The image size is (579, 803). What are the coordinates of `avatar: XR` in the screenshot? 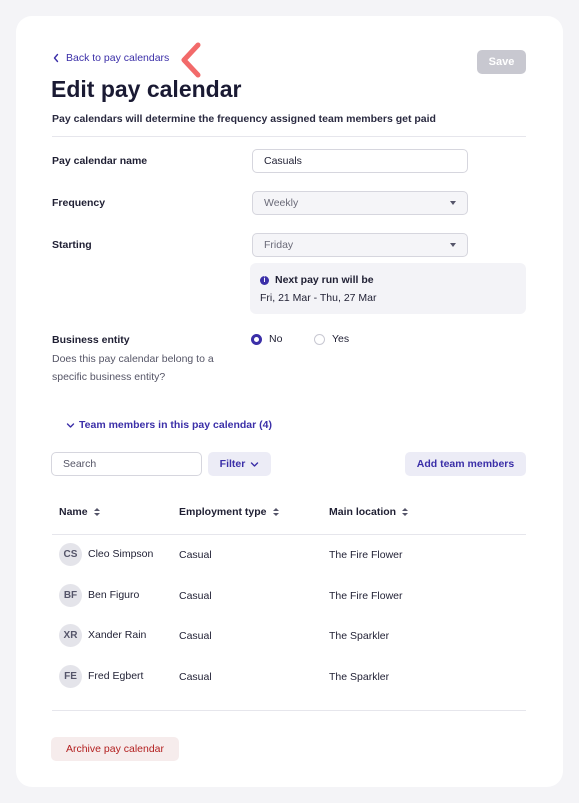 It's located at (70, 635).